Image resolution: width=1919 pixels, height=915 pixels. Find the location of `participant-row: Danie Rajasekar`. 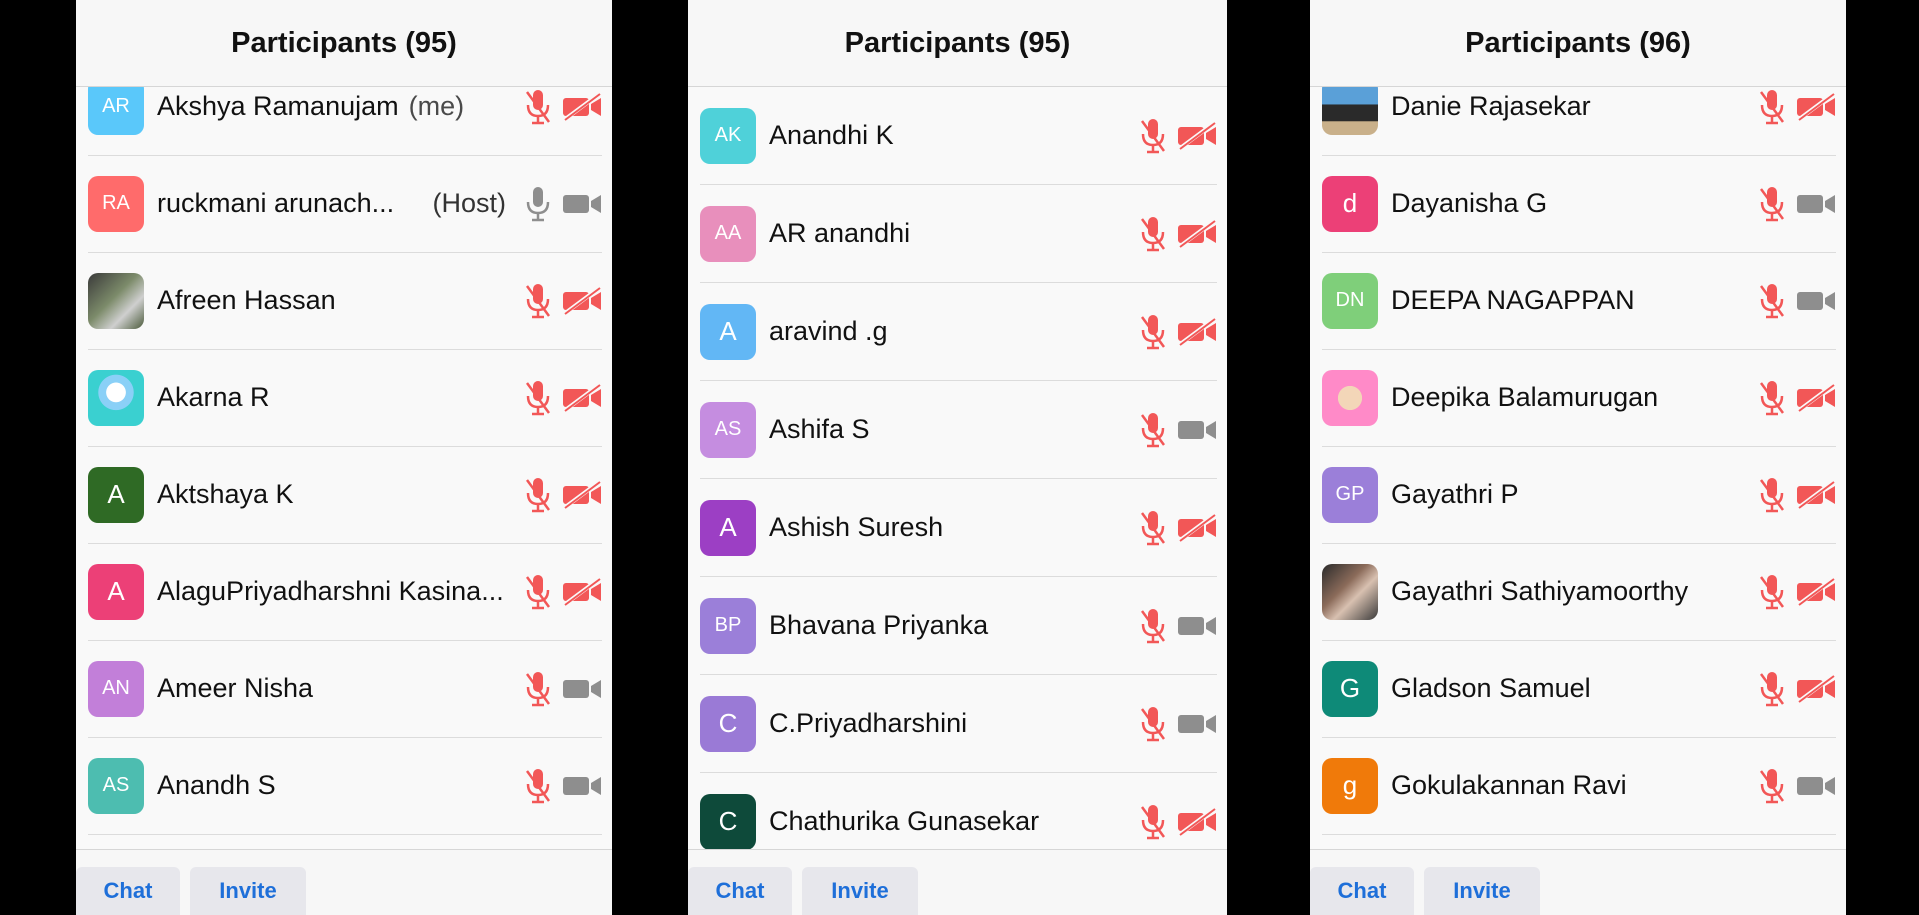

participant-row: Danie Rajasekar is located at coordinates (1579, 121).